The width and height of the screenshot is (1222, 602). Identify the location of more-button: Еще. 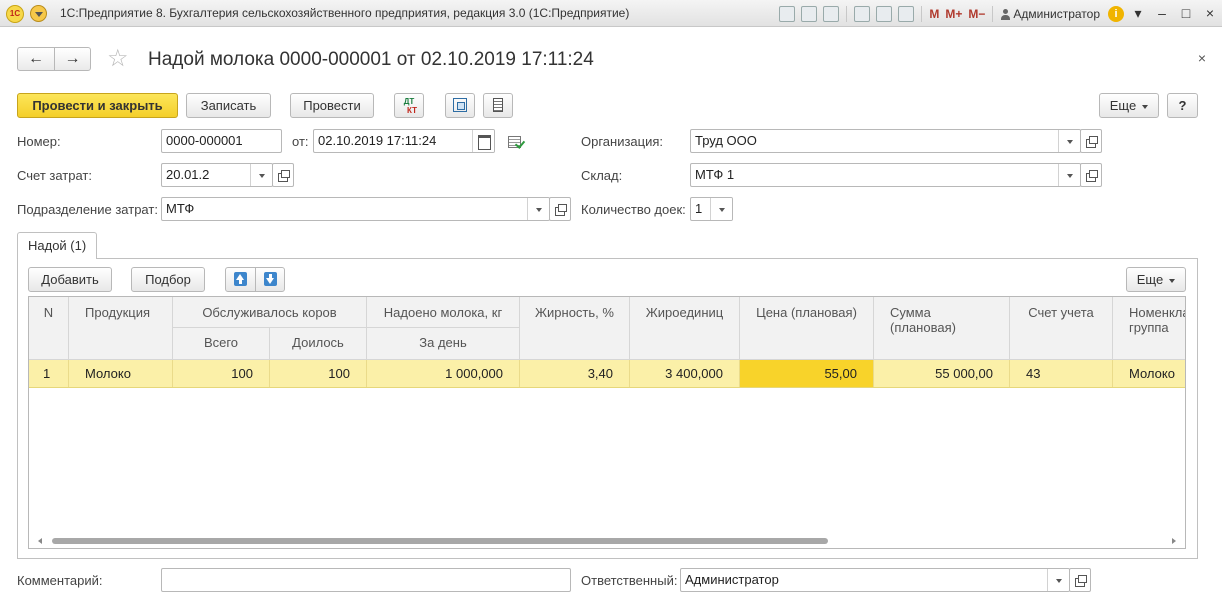
(1129, 105).